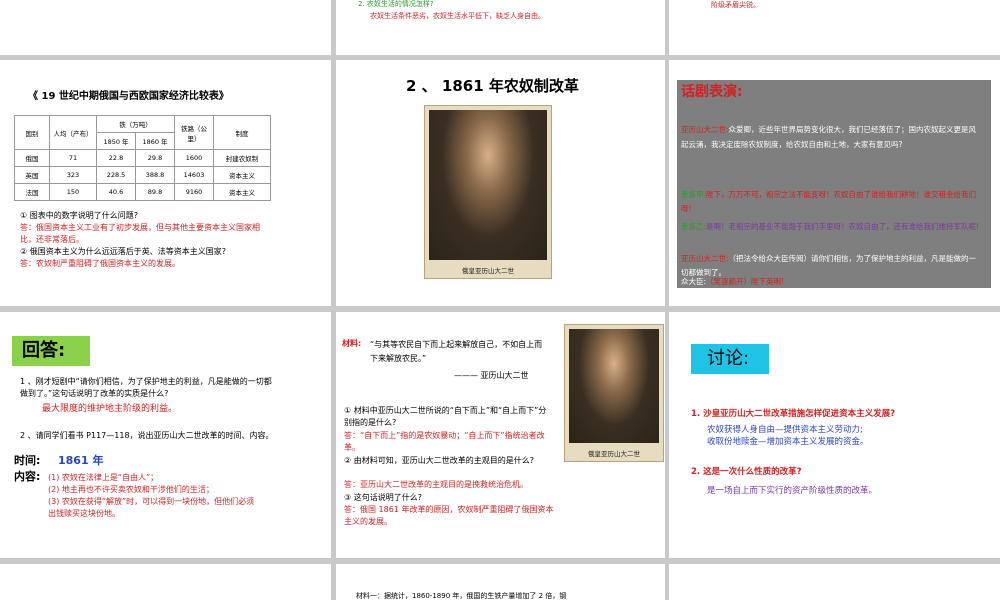  What do you see at coordinates (128, 96) in the screenshot?
I see `slide-title: 《 19 世纪中期俄国与西欧国家经济比较表》` at bounding box center [128, 96].